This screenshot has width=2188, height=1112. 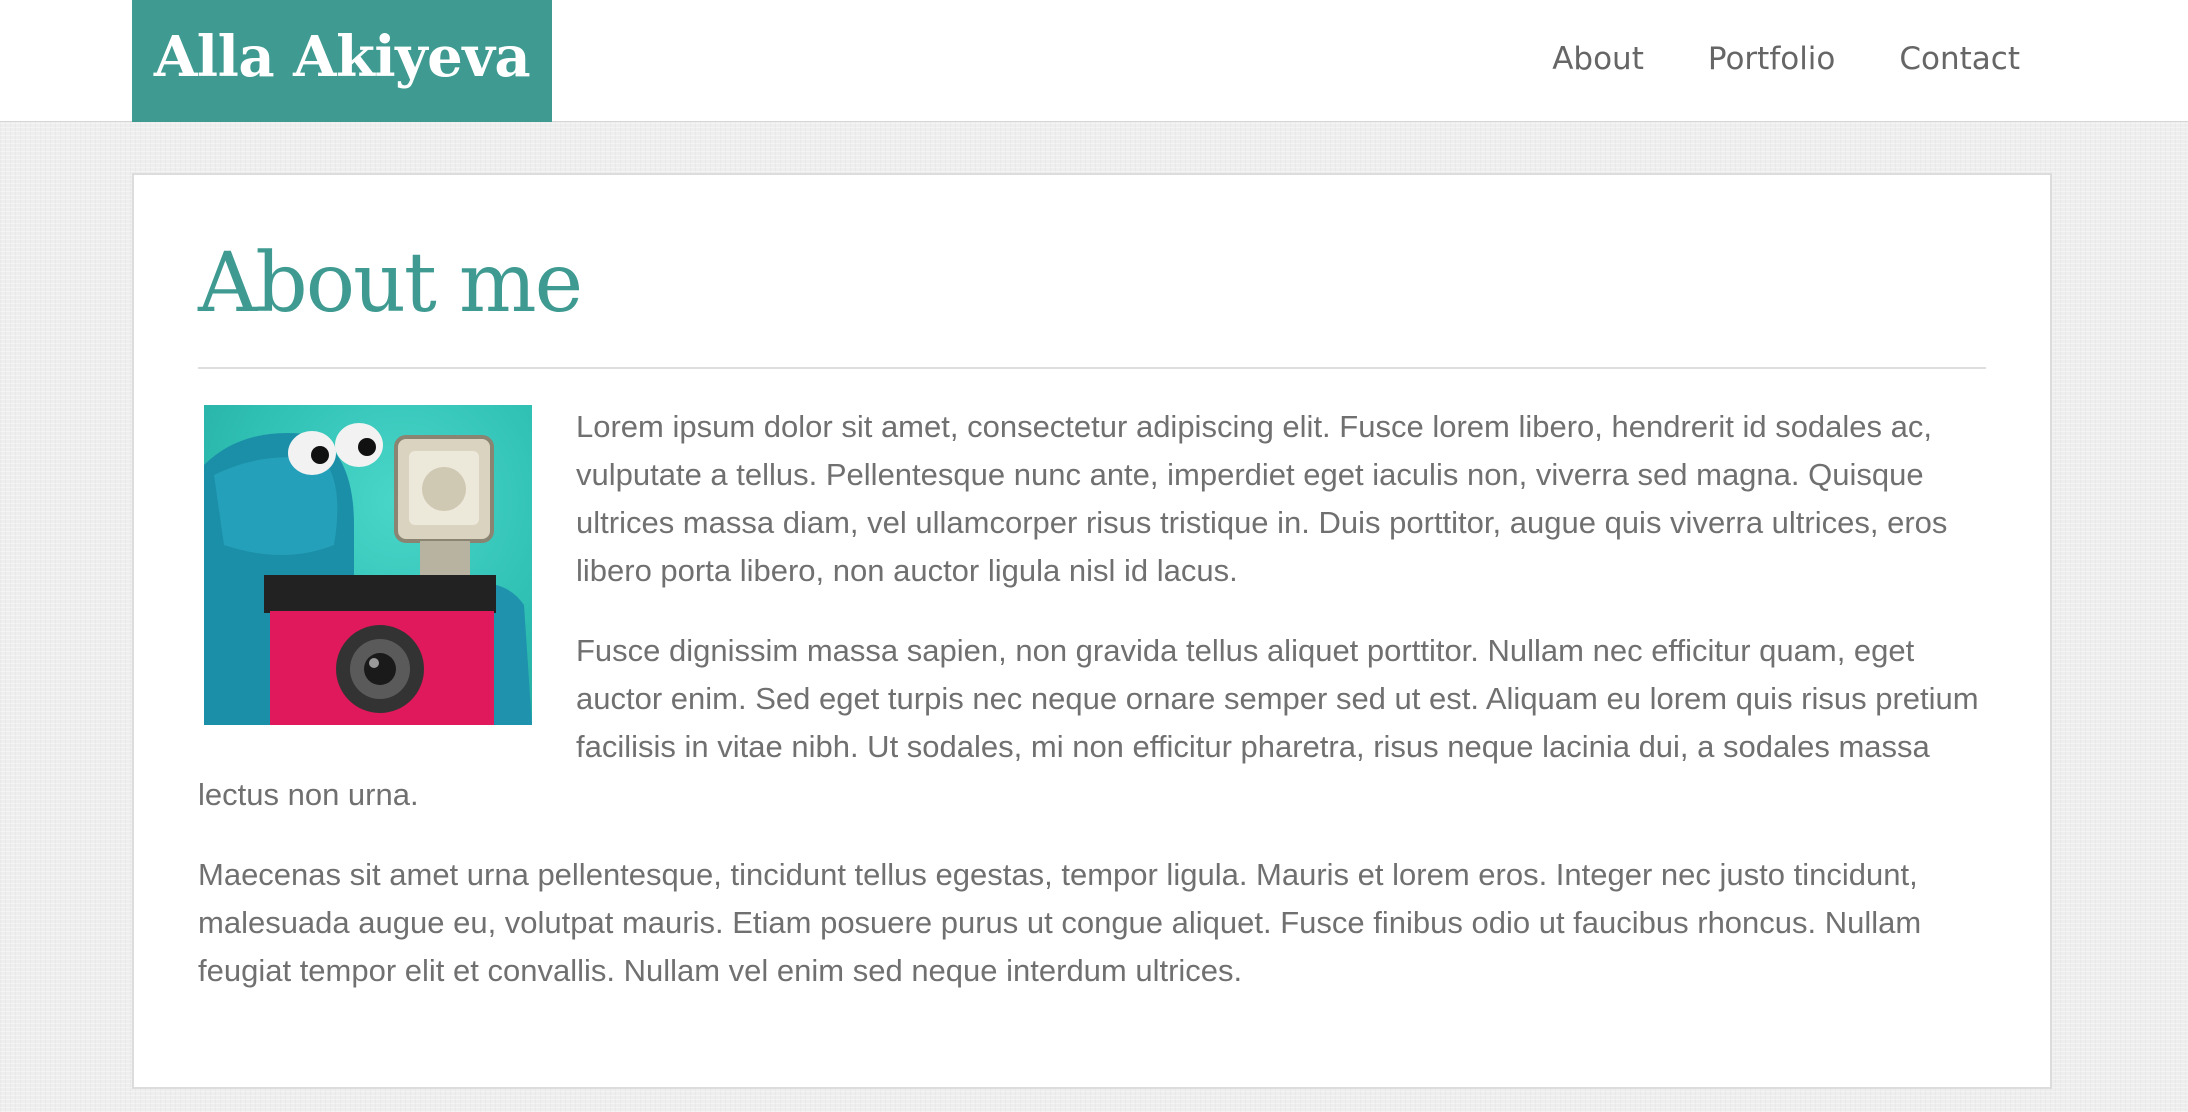 I want to click on profile-photo, so click(x=368, y=565).